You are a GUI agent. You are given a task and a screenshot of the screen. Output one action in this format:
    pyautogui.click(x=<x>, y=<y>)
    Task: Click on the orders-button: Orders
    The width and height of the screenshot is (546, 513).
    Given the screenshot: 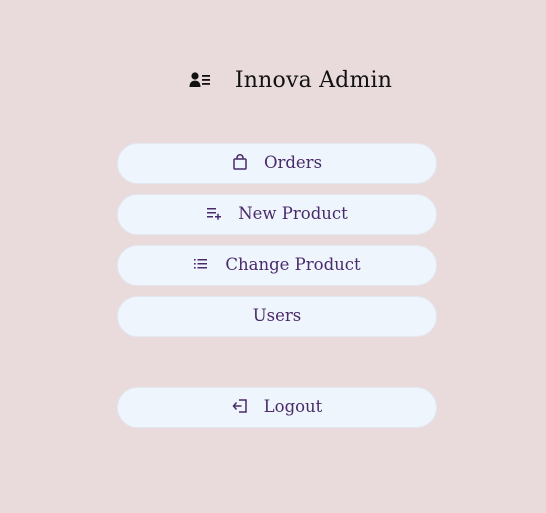 What is the action you would take?
    pyautogui.click(x=277, y=163)
    